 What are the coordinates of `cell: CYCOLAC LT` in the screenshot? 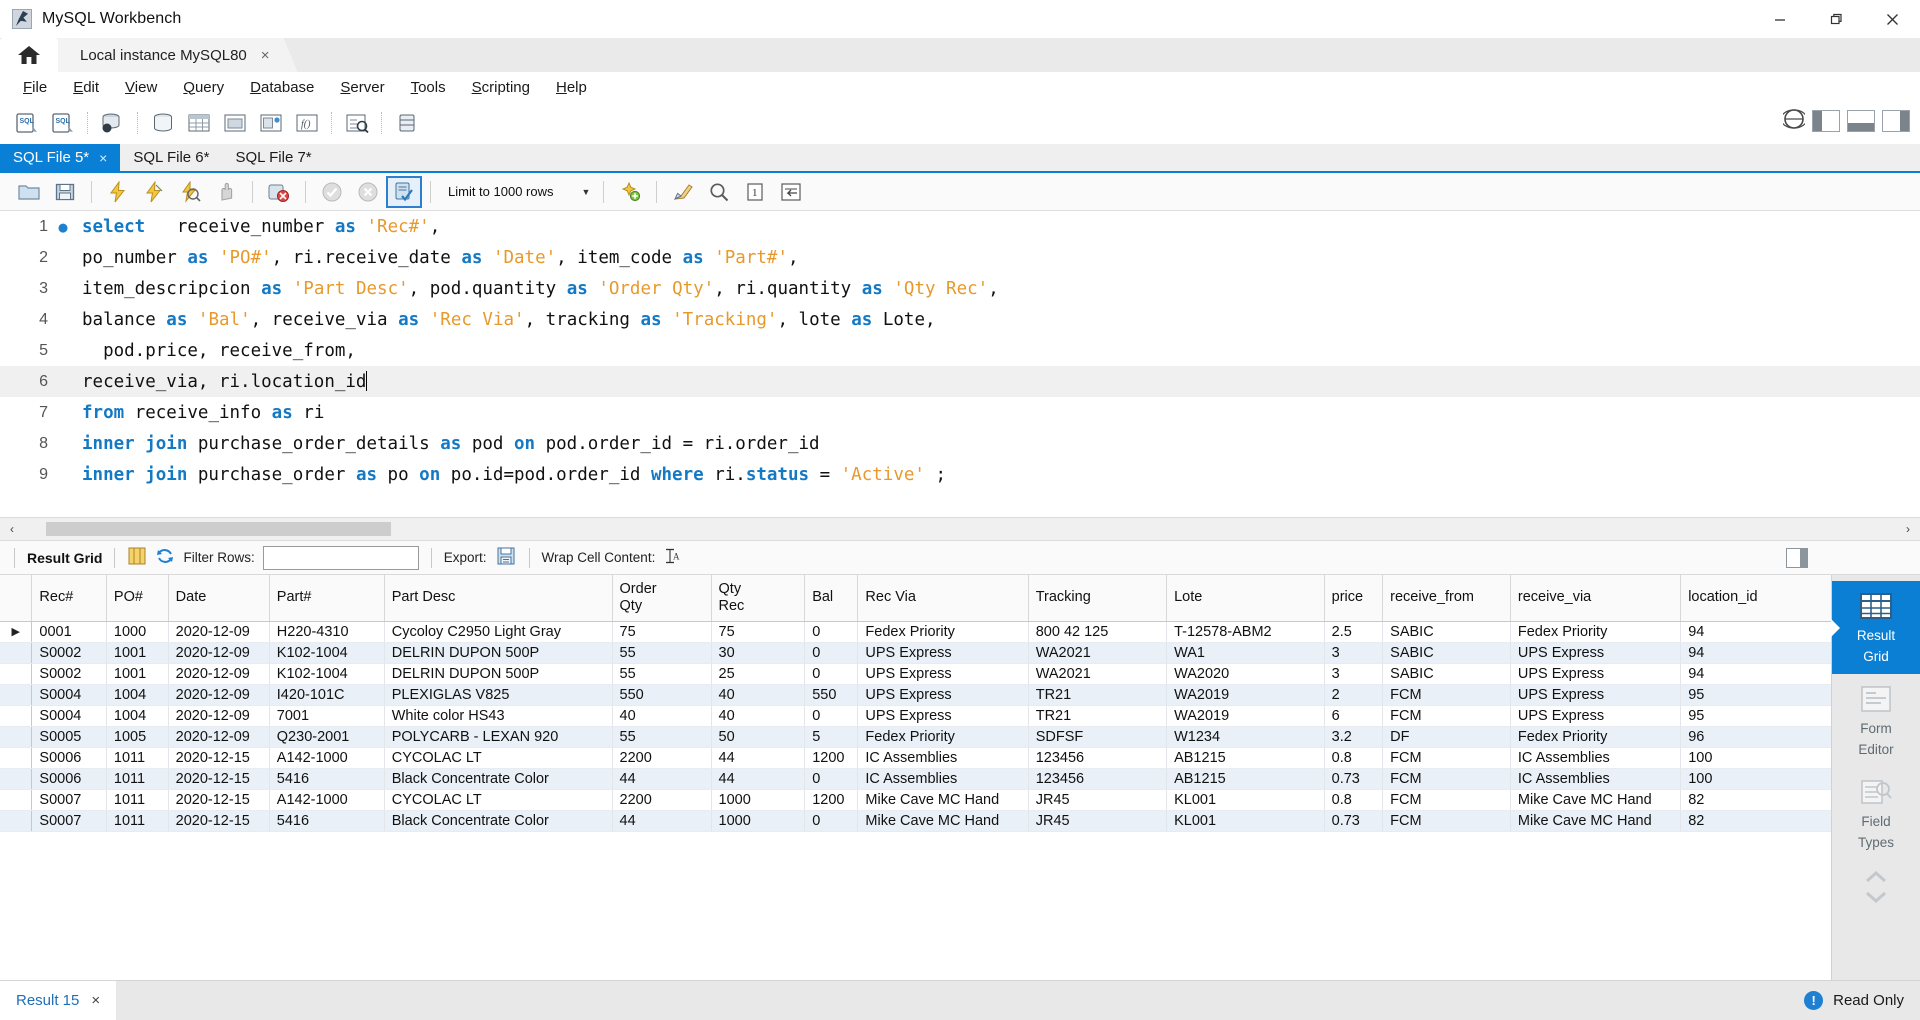 It's located at (498, 758).